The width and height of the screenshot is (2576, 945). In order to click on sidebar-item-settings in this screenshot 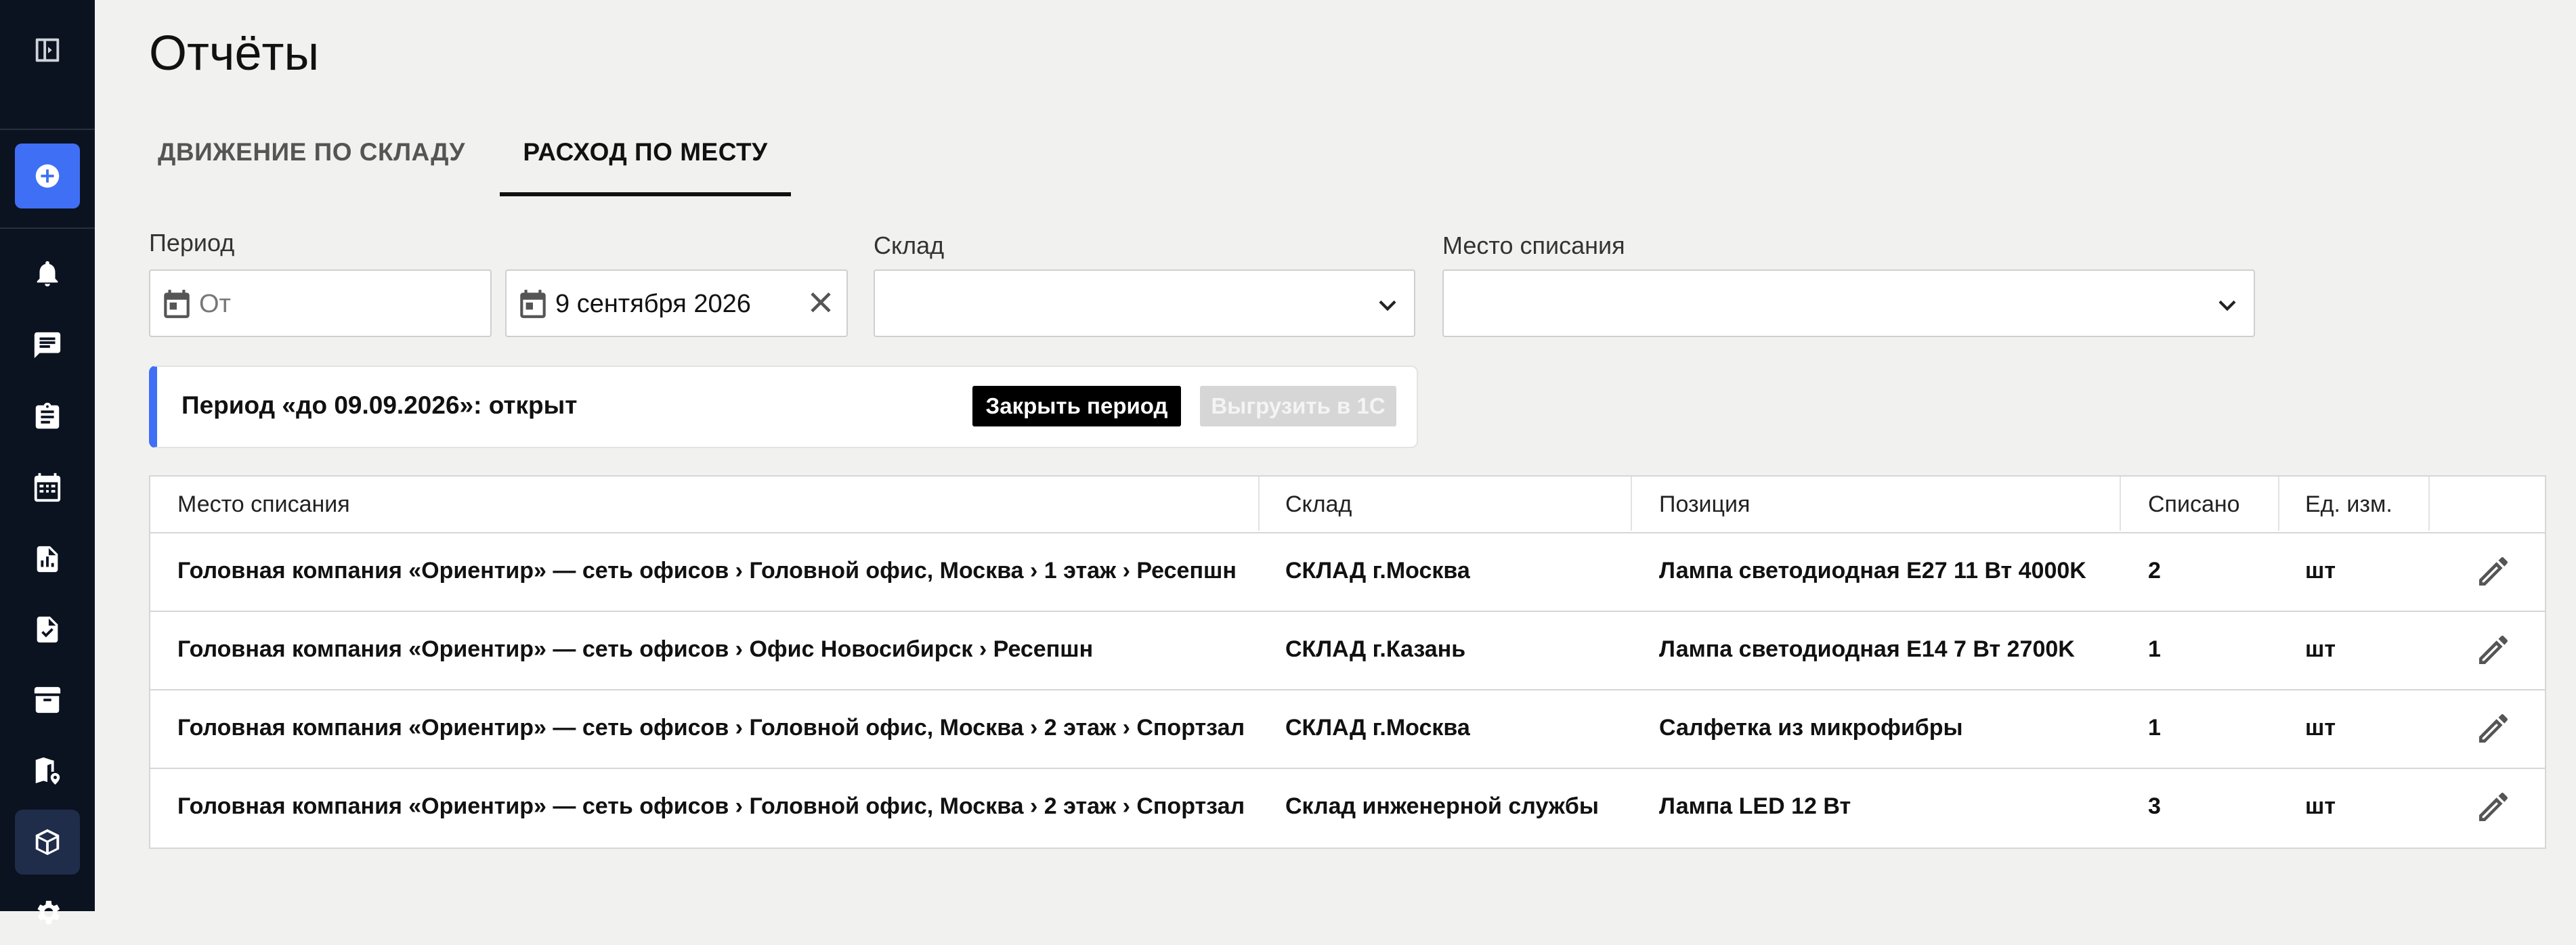, I will do `click(47, 912)`.